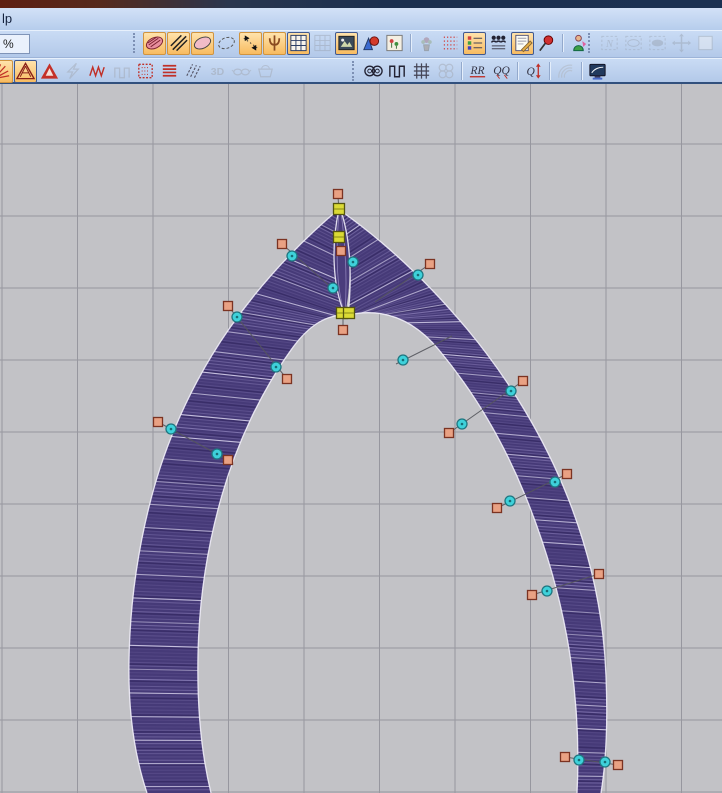  I want to click on hoop-object-icon, so click(720, 43).